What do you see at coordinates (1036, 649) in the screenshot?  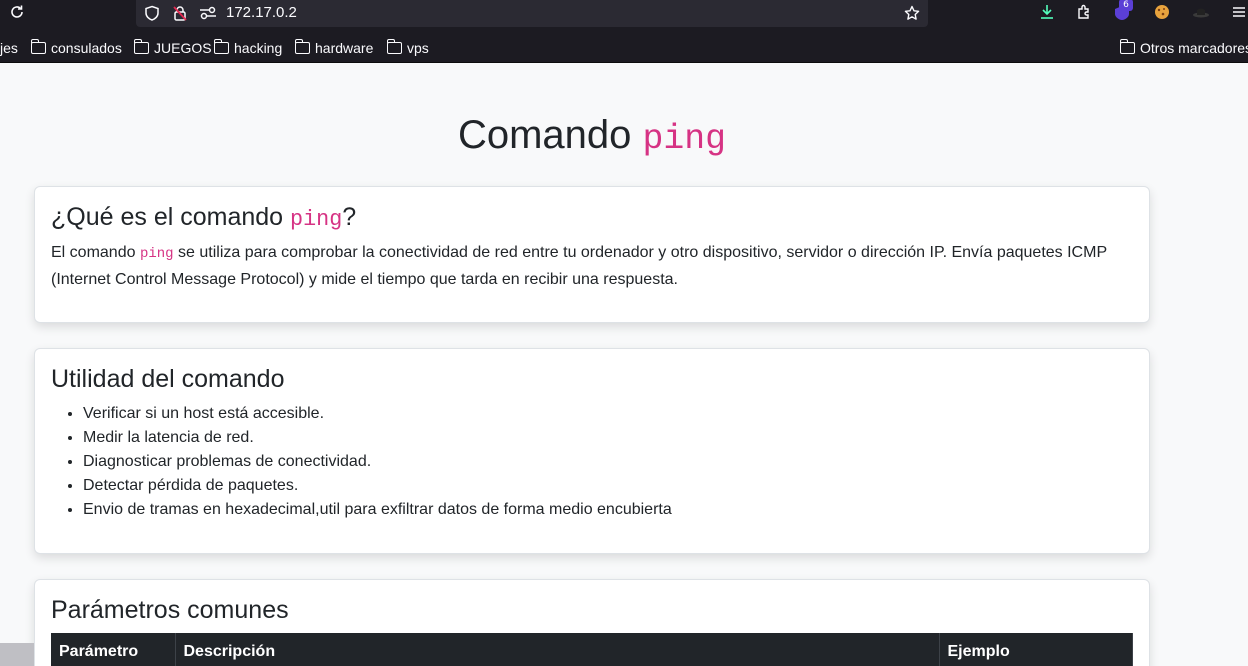 I see `column-header-ejemplo: Ejemplo` at bounding box center [1036, 649].